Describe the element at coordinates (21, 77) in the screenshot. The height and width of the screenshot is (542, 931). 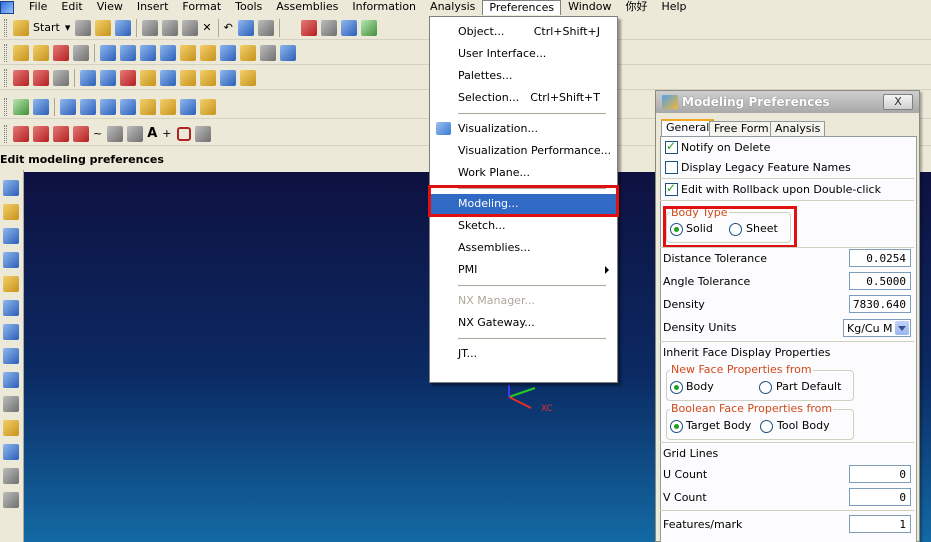
I see `curve-icon` at that location.